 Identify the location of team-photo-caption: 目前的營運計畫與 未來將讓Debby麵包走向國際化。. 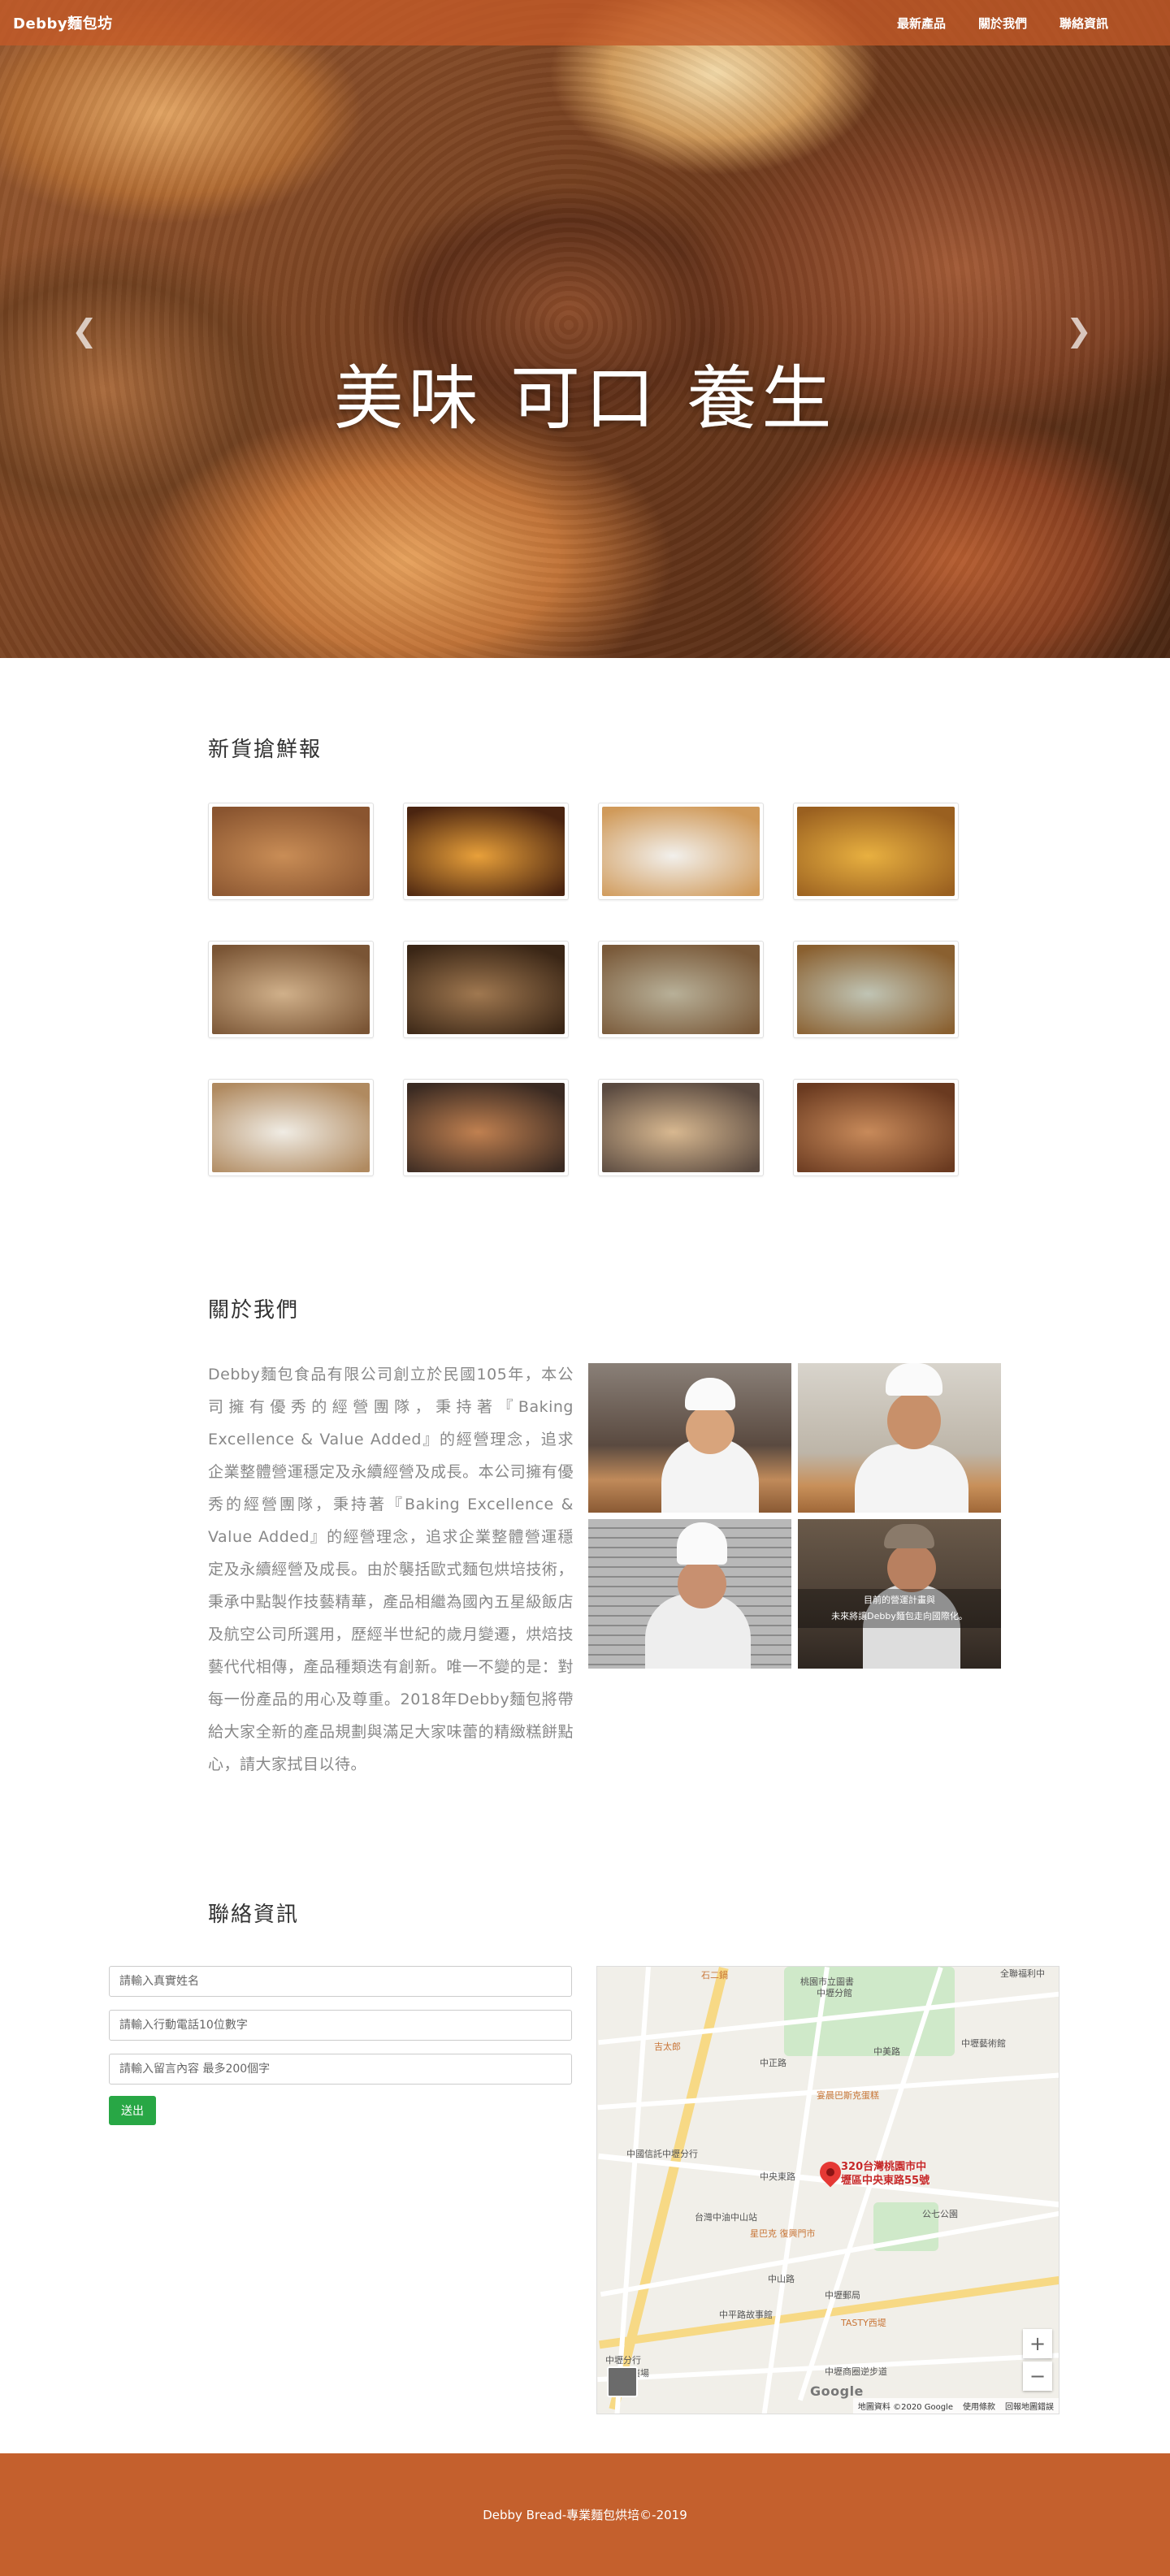
(899, 1608).